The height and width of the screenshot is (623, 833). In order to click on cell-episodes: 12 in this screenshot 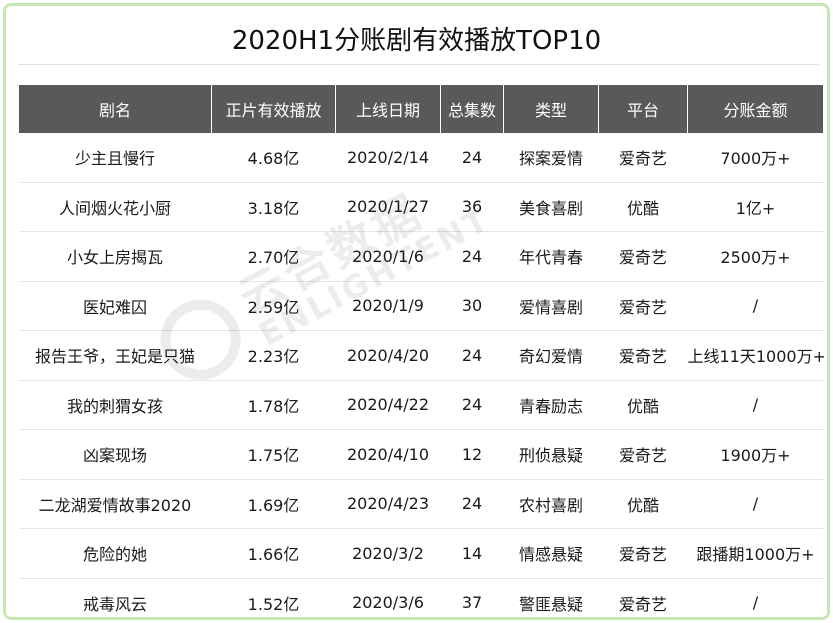, I will do `click(472, 454)`.